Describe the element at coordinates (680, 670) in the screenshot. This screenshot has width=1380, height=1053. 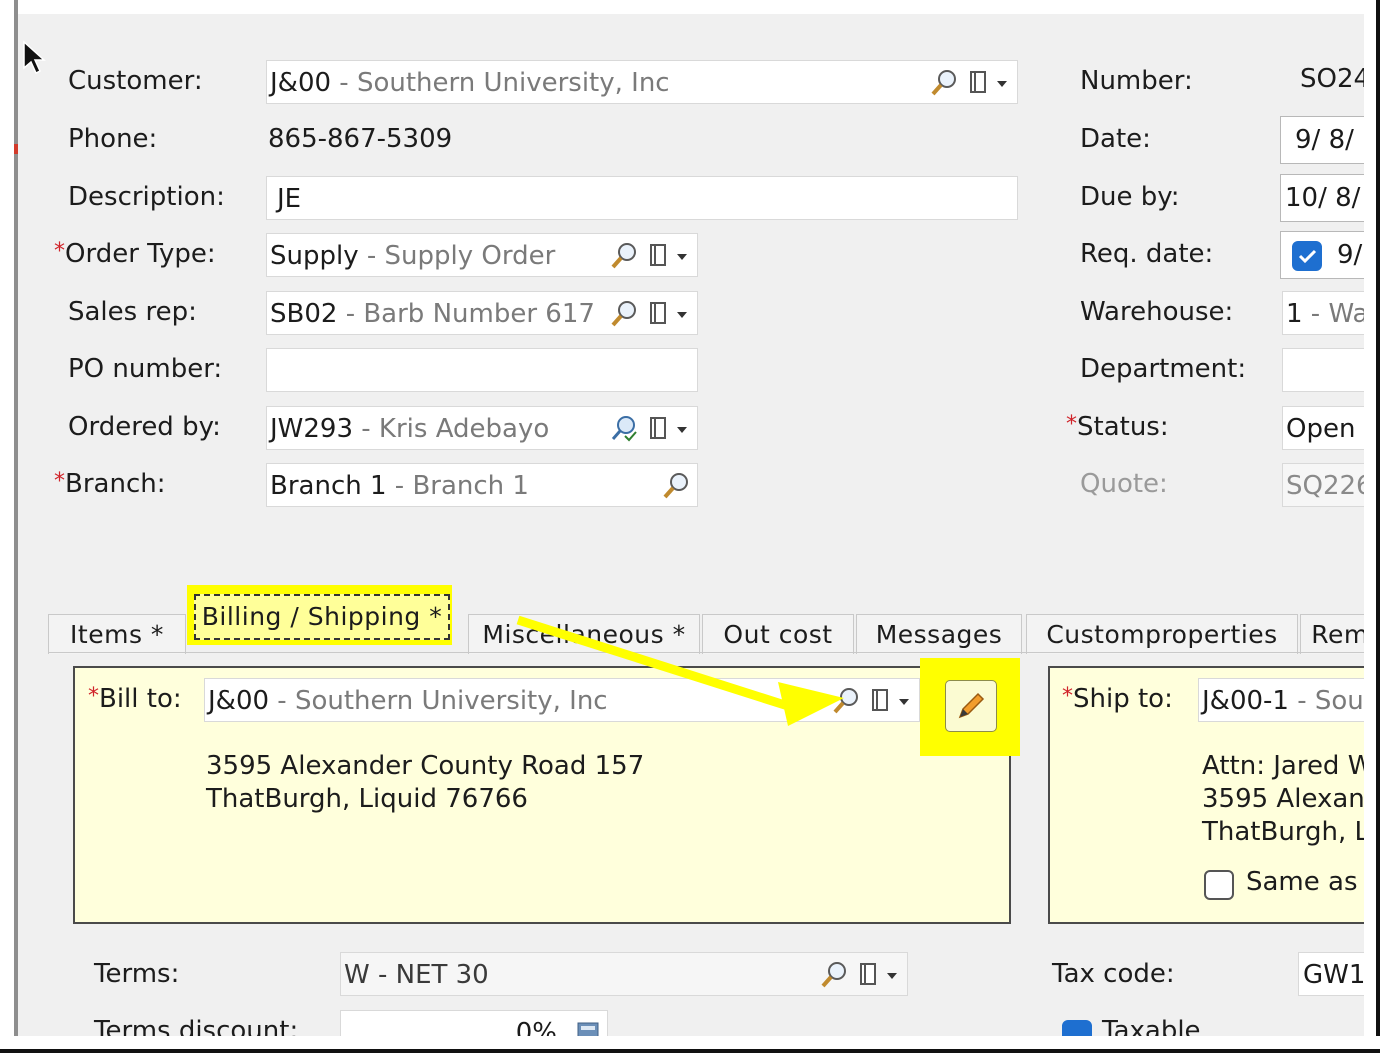
I see `annotation-arrow` at that location.